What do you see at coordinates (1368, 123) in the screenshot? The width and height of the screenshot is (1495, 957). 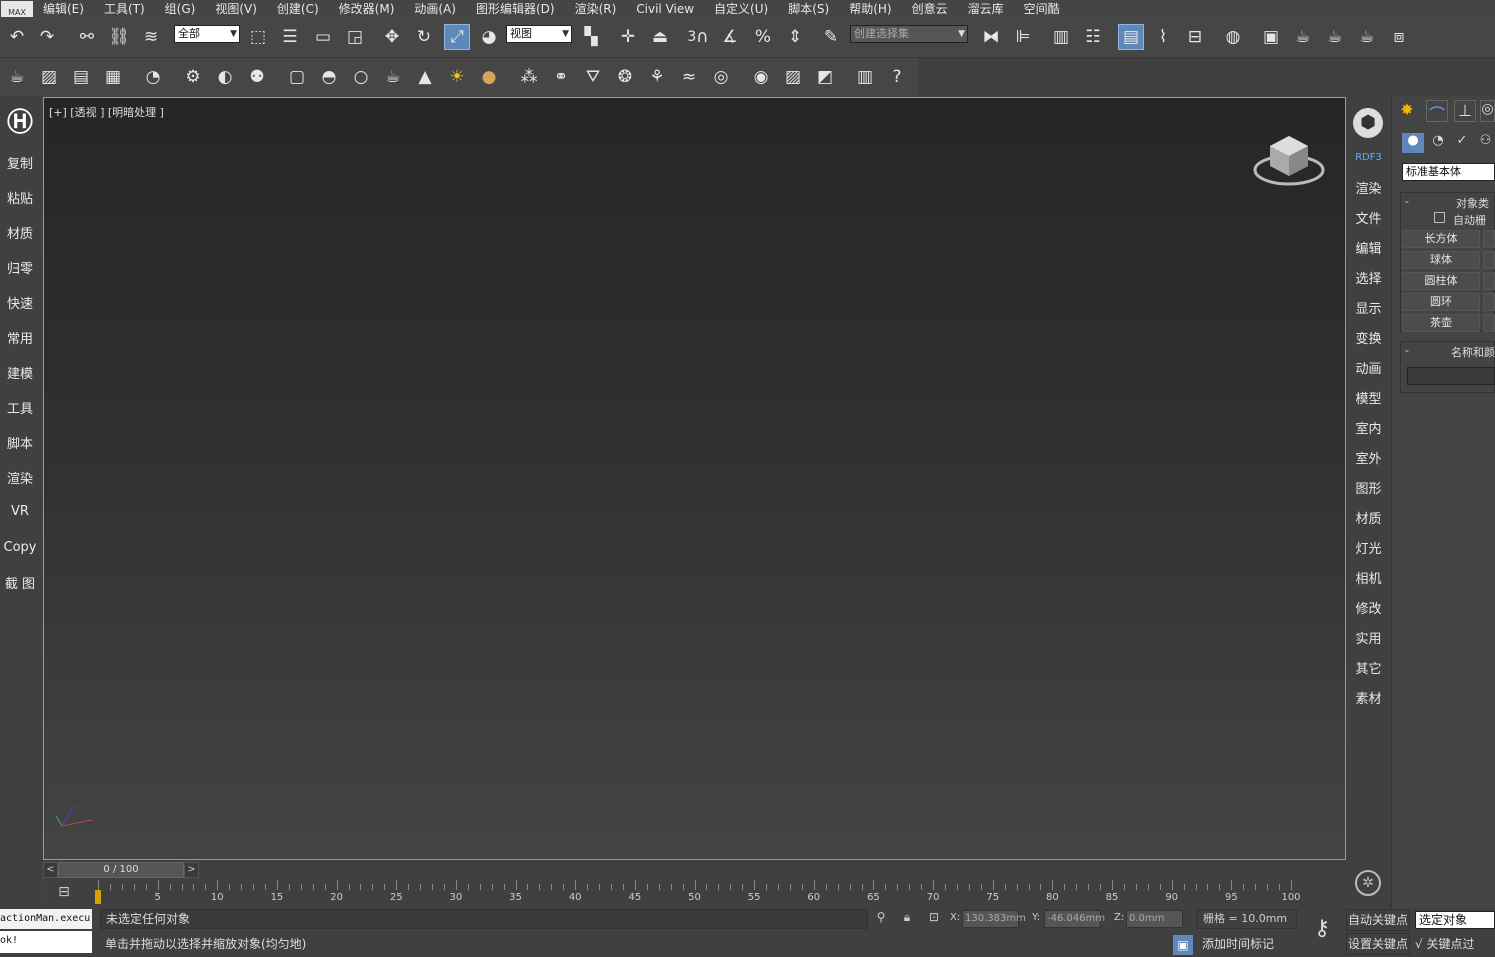 I see `cube-logo-icon: ⬢` at bounding box center [1368, 123].